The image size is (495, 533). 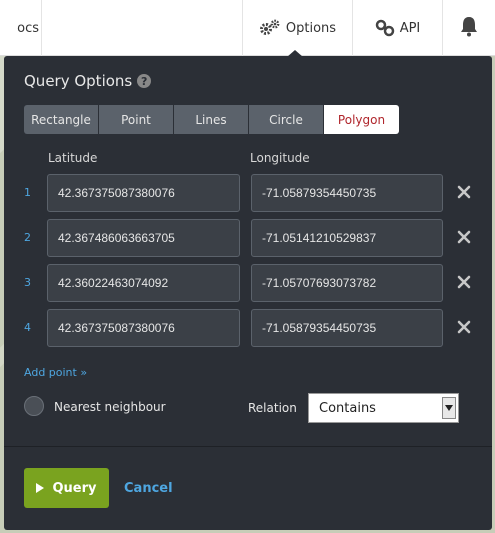 What do you see at coordinates (40, 488) in the screenshot?
I see `play-icon` at bounding box center [40, 488].